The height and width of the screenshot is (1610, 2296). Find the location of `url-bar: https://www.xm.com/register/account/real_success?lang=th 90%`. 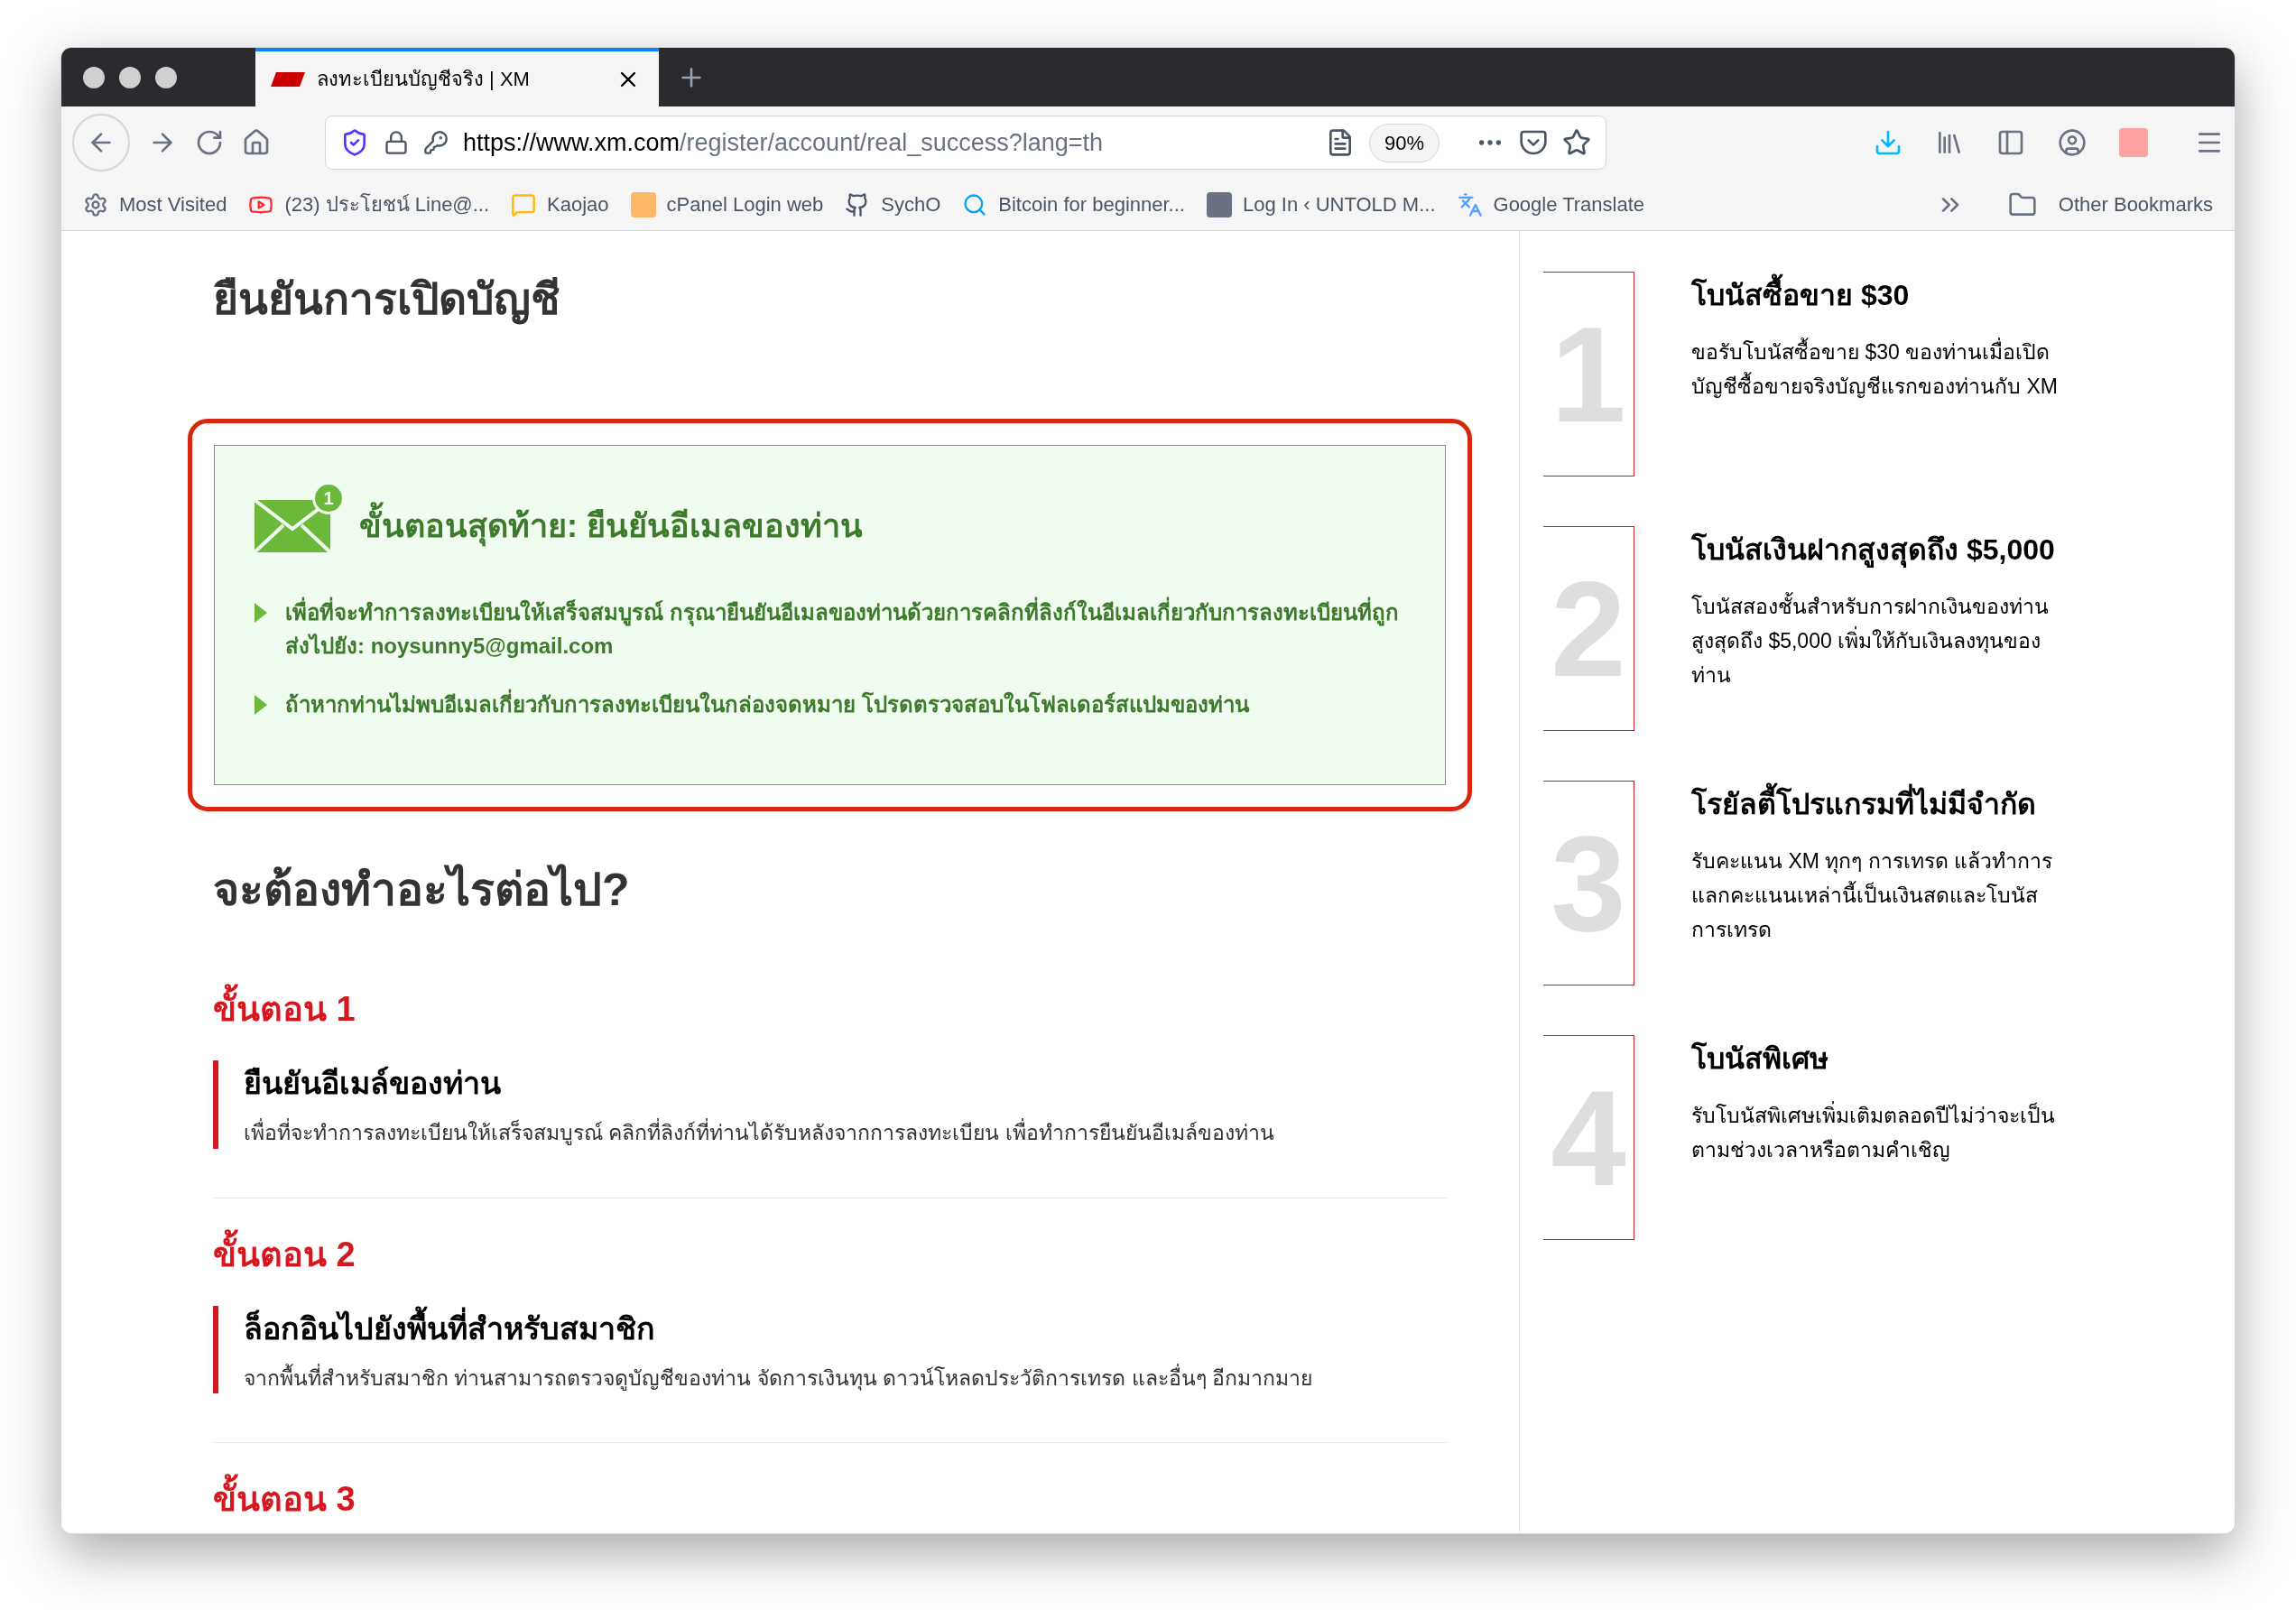

url-bar: https://www.xm.com/register/account/real_success?lang=th 90% is located at coordinates (965, 143).